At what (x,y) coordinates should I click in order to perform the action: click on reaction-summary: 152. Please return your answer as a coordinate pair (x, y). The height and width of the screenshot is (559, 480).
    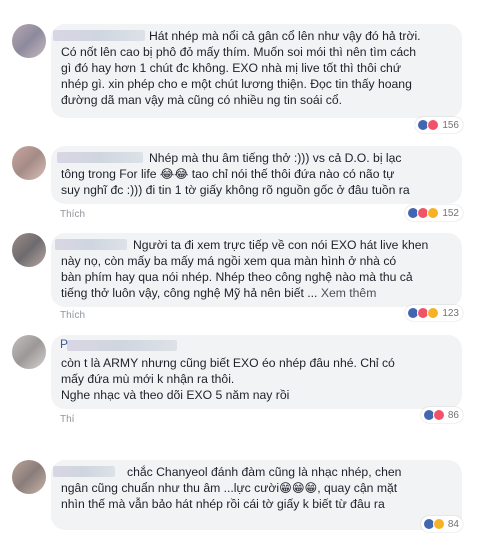
    Looking at the image, I should click on (434, 213).